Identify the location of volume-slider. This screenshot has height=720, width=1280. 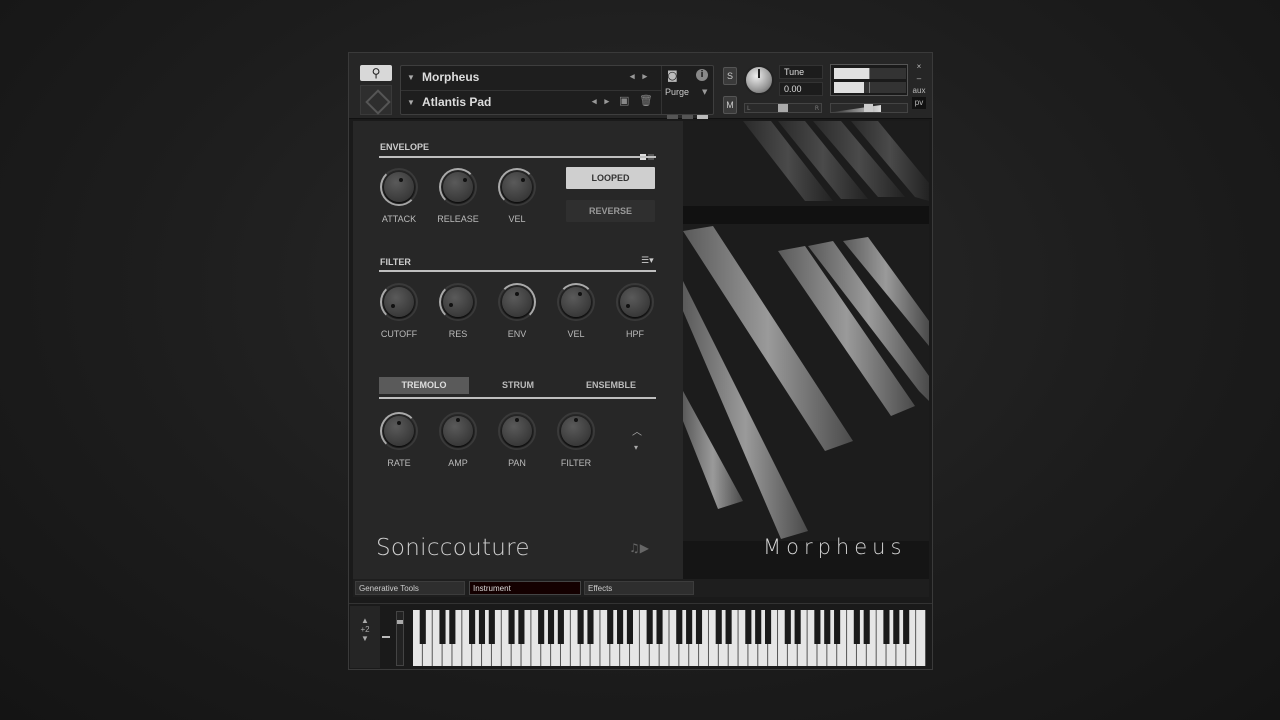
(869, 108).